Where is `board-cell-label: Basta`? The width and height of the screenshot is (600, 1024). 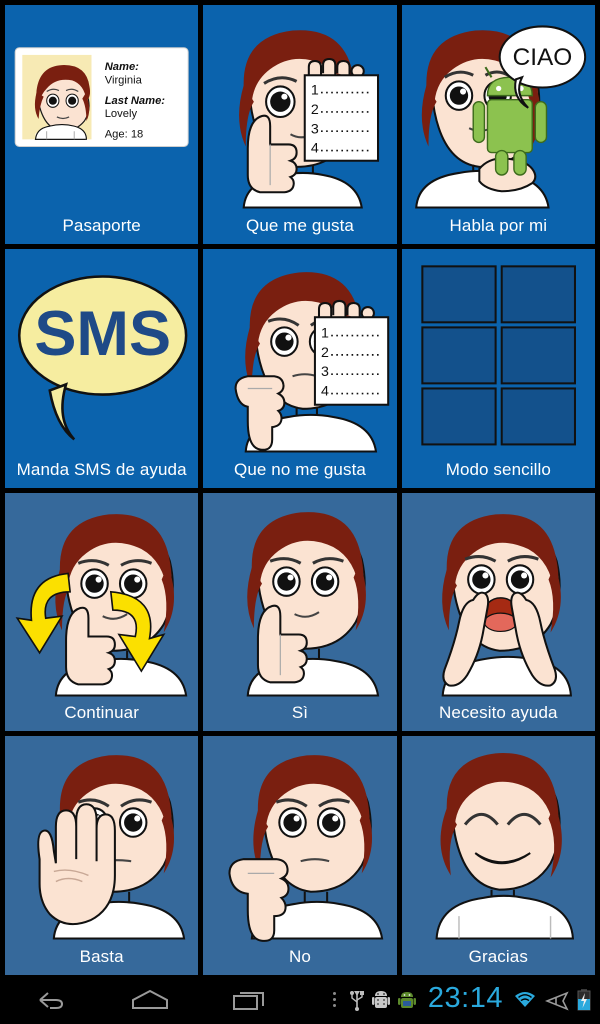
board-cell-label: Basta is located at coordinates (101, 956).